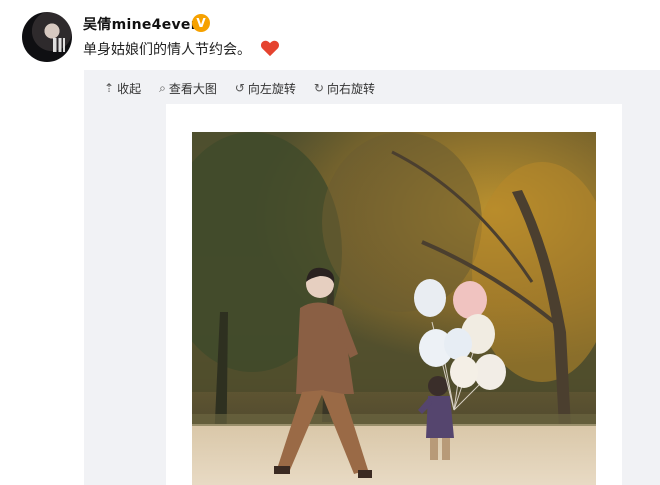 The height and width of the screenshot is (485, 660). What do you see at coordinates (140, 24) in the screenshot?
I see `username-link: 吴倩mine4ever` at bounding box center [140, 24].